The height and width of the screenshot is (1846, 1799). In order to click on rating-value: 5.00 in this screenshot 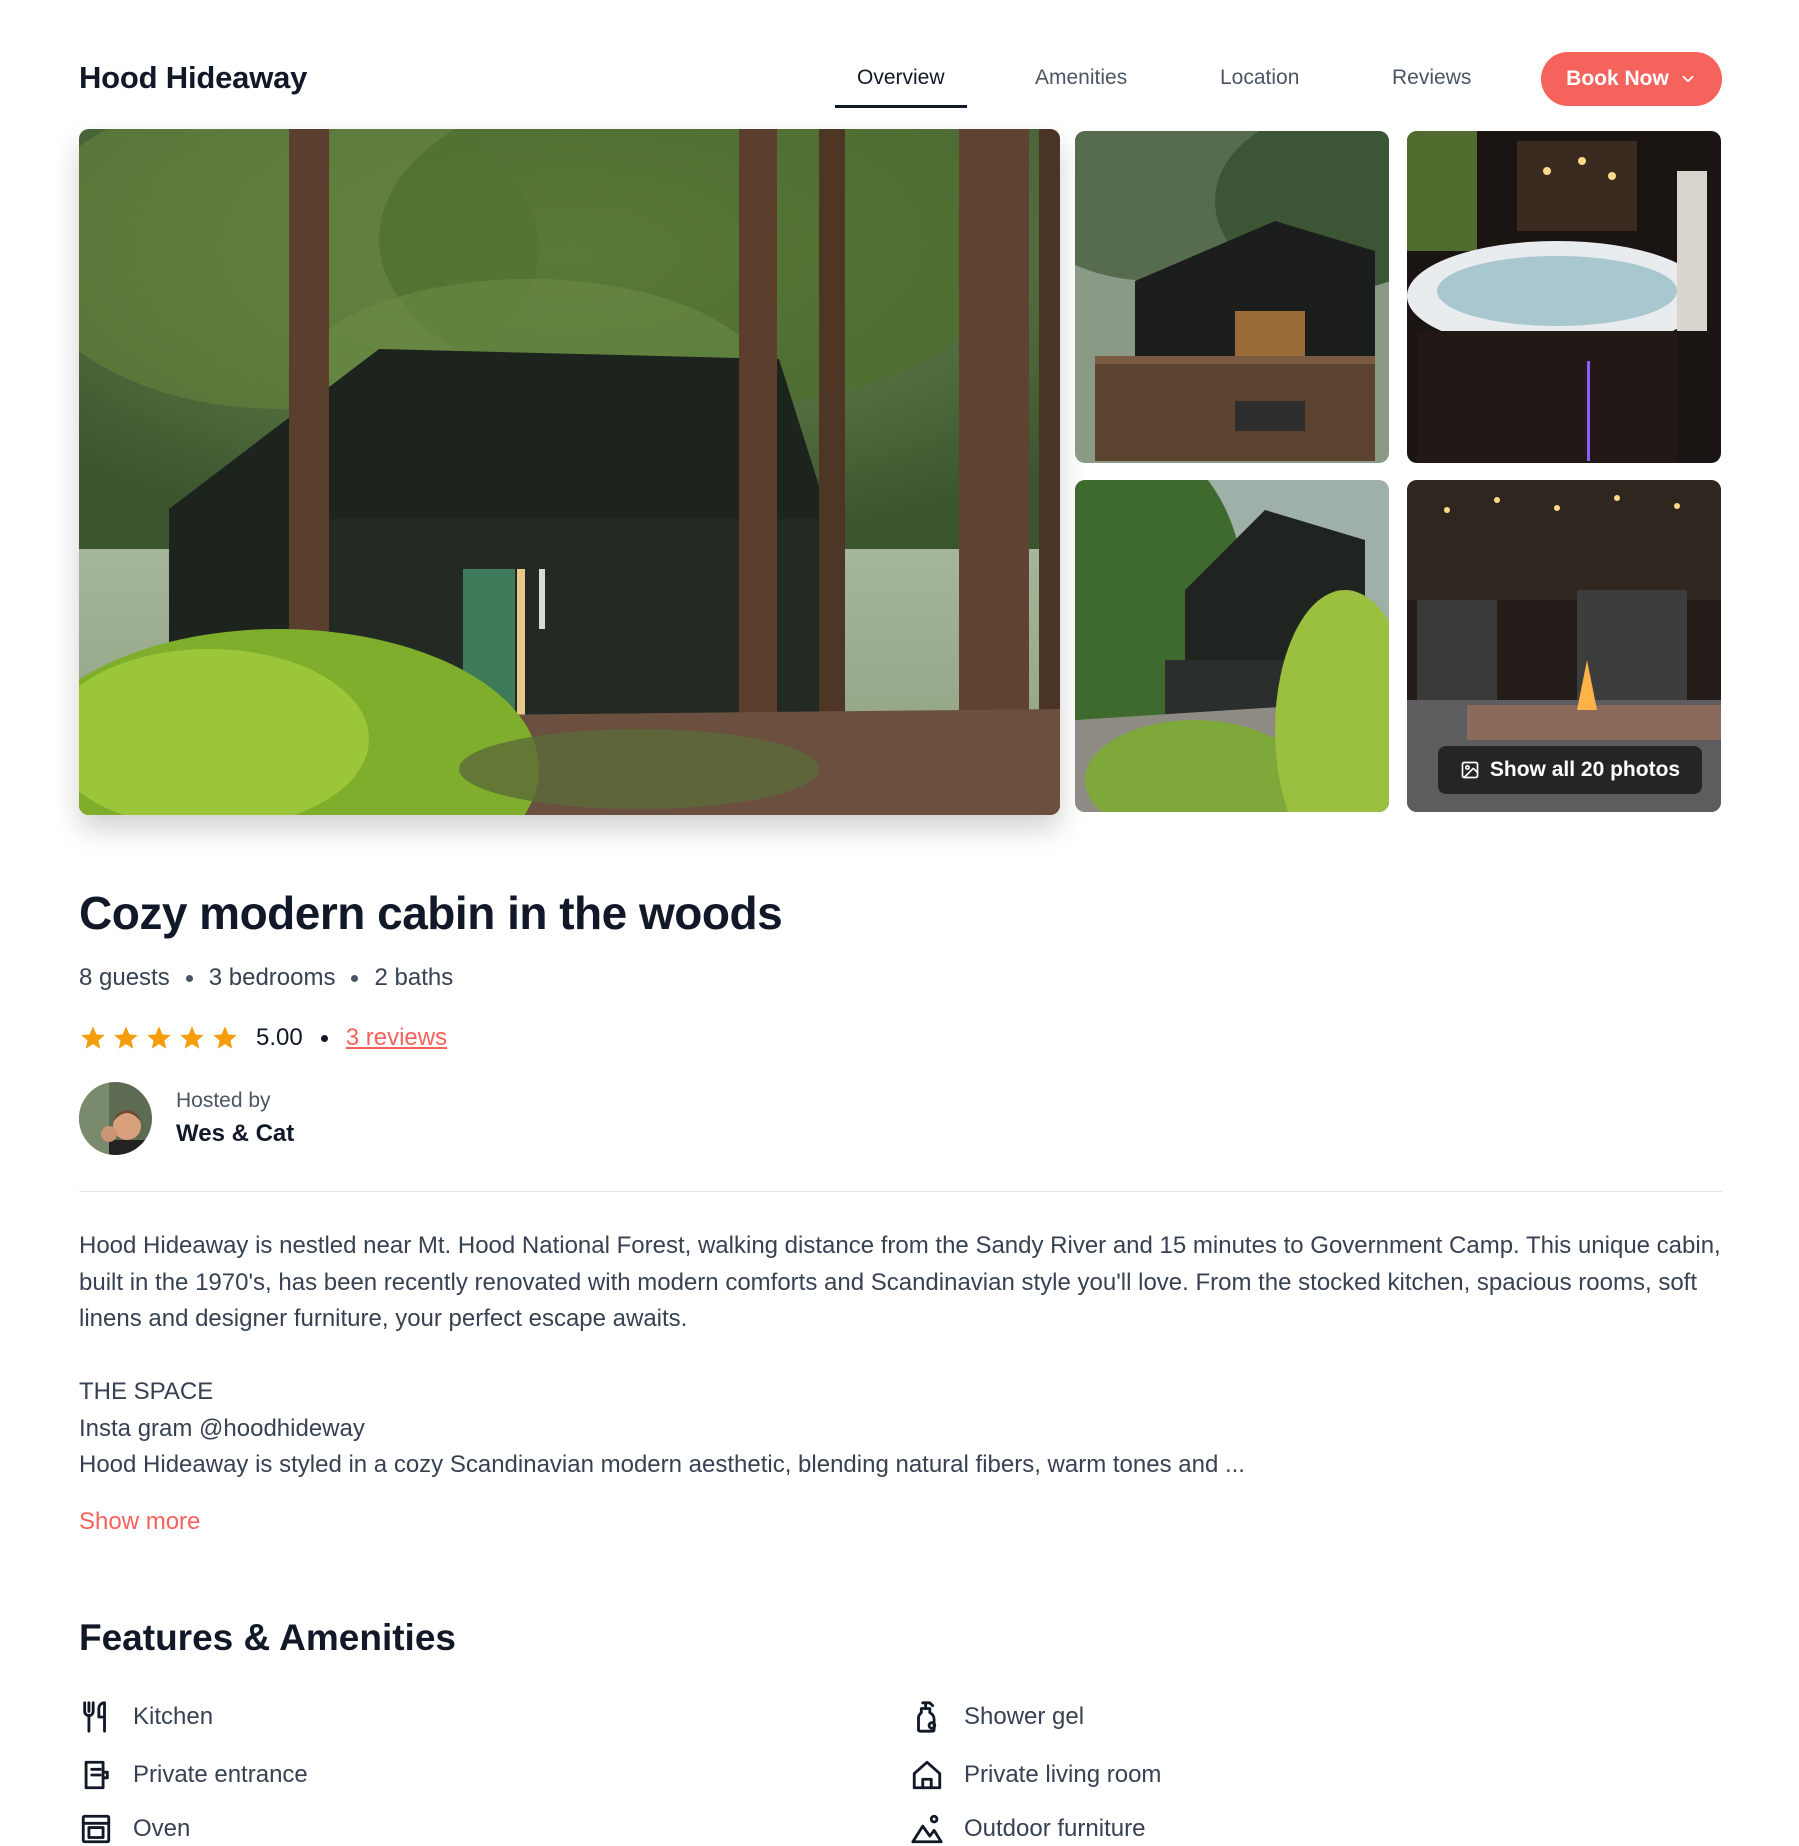, I will do `click(279, 1037)`.